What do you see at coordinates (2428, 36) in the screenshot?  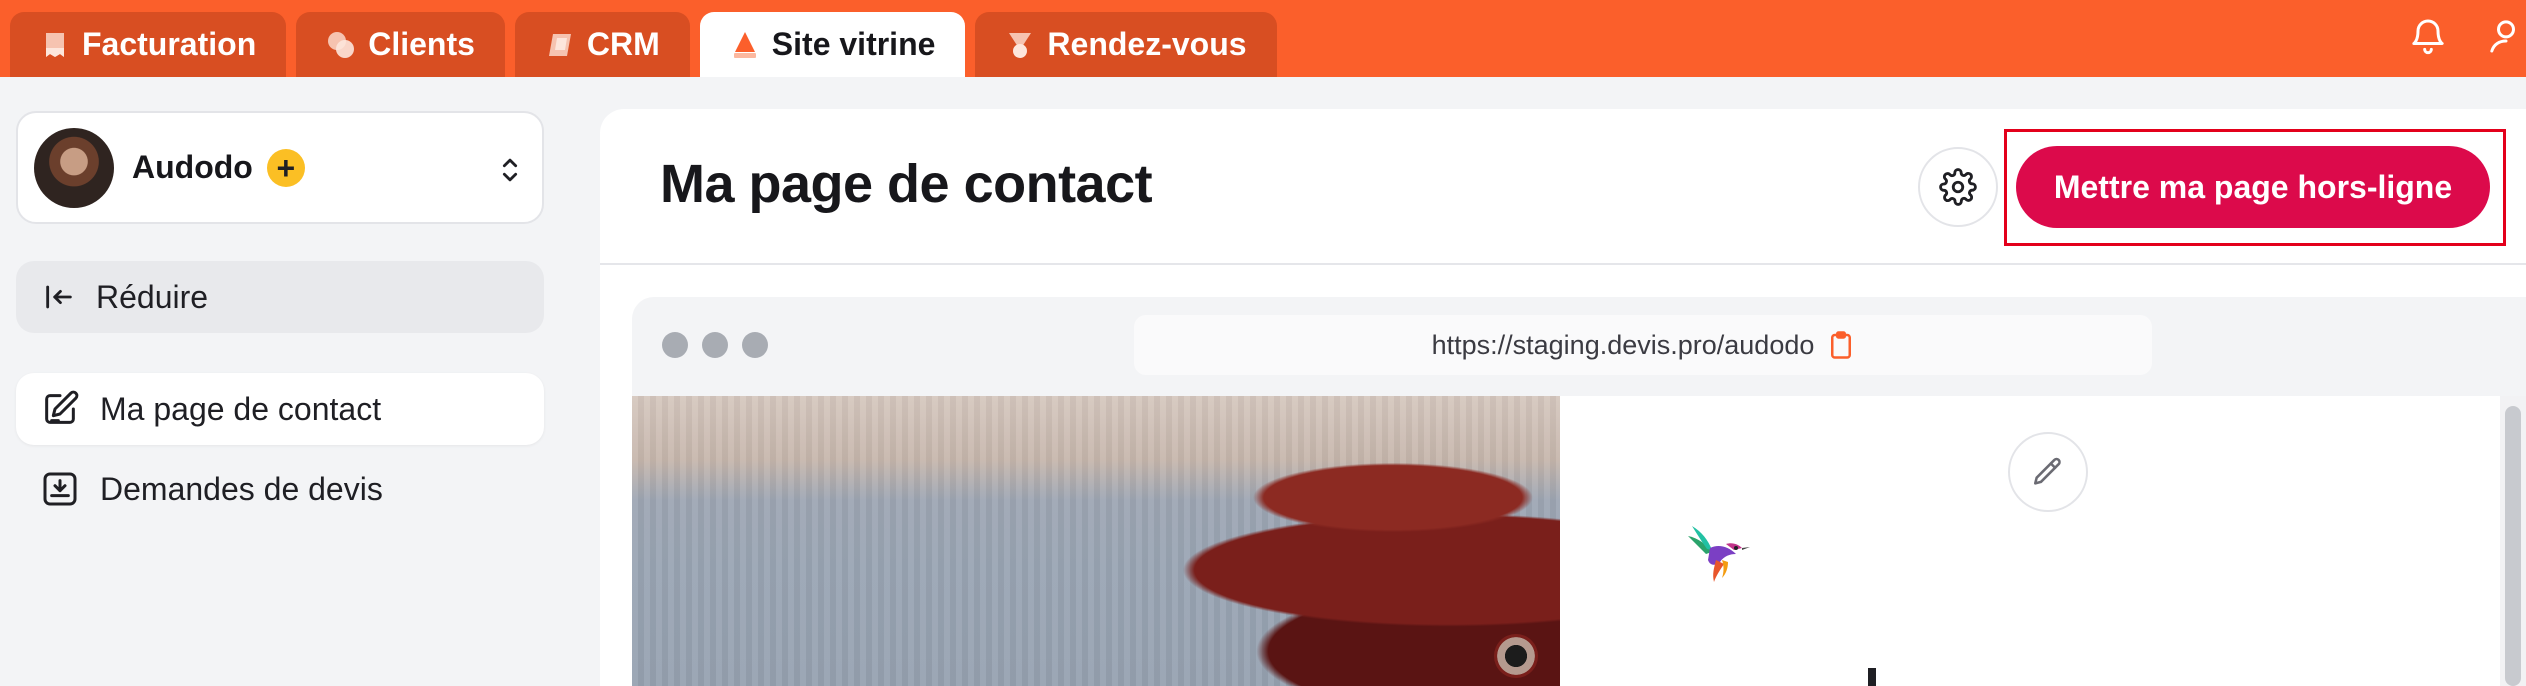 I see `bell-icon` at bounding box center [2428, 36].